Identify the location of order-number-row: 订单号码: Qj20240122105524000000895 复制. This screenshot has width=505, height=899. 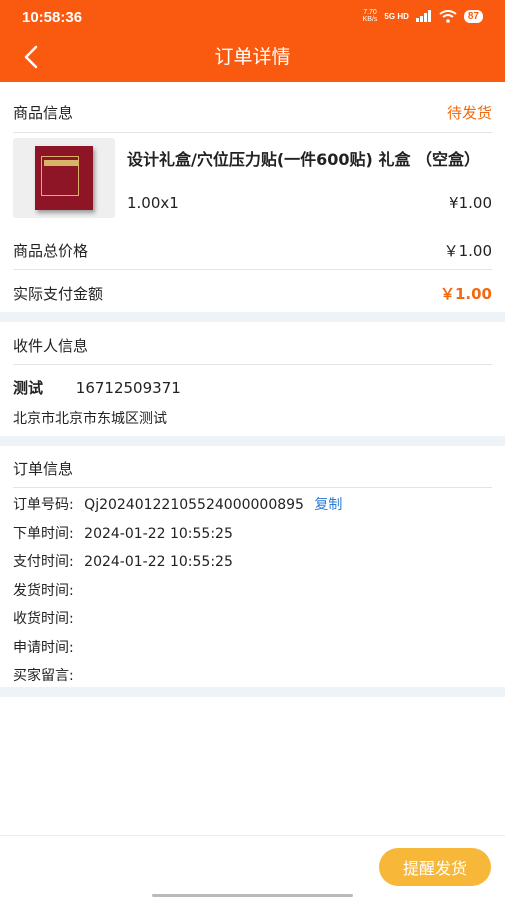
(252, 504).